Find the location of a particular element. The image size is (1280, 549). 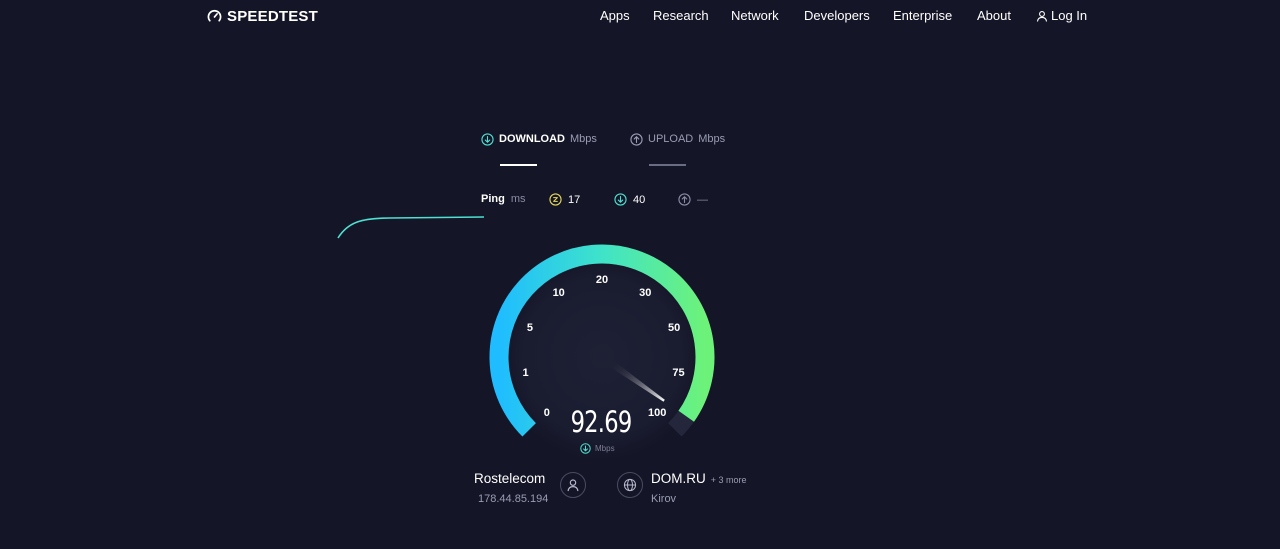

server-name: DOM.RU is located at coordinates (678, 478).